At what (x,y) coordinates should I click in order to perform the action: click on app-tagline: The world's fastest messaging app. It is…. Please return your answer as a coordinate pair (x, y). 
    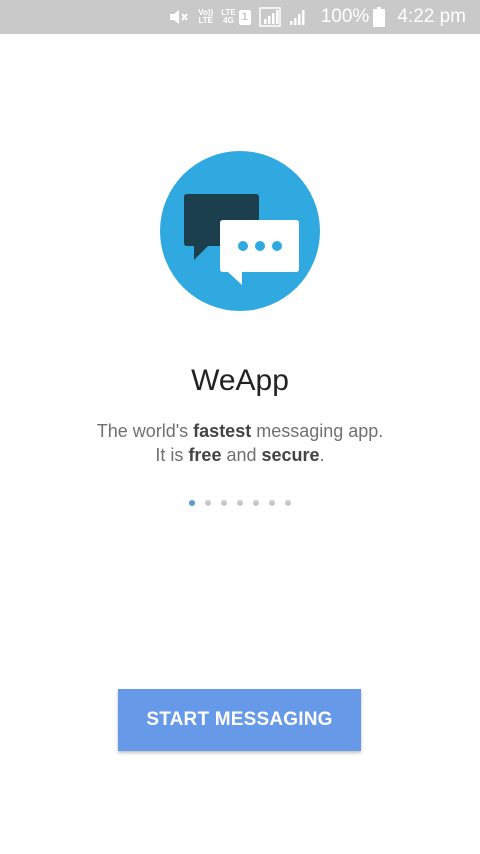
    Looking at the image, I should click on (240, 443).